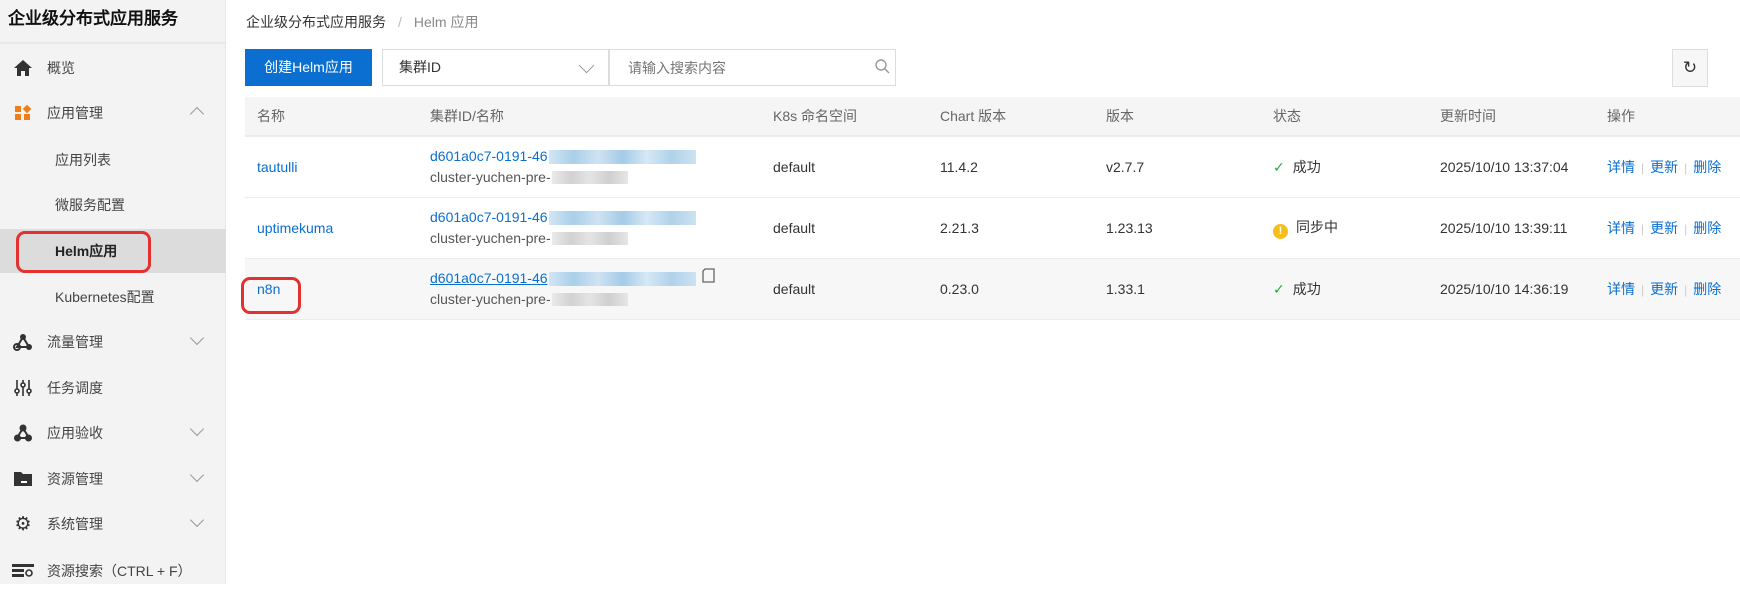  Describe the element at coordinates (1129, 228) in the screenshot. I see `app-version: 1.23.13` at that location.